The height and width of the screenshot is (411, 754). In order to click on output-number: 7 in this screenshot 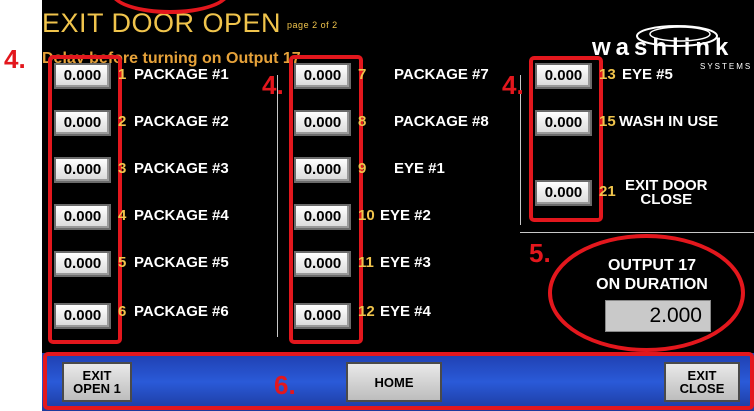, I will do `click(362, 74)`.